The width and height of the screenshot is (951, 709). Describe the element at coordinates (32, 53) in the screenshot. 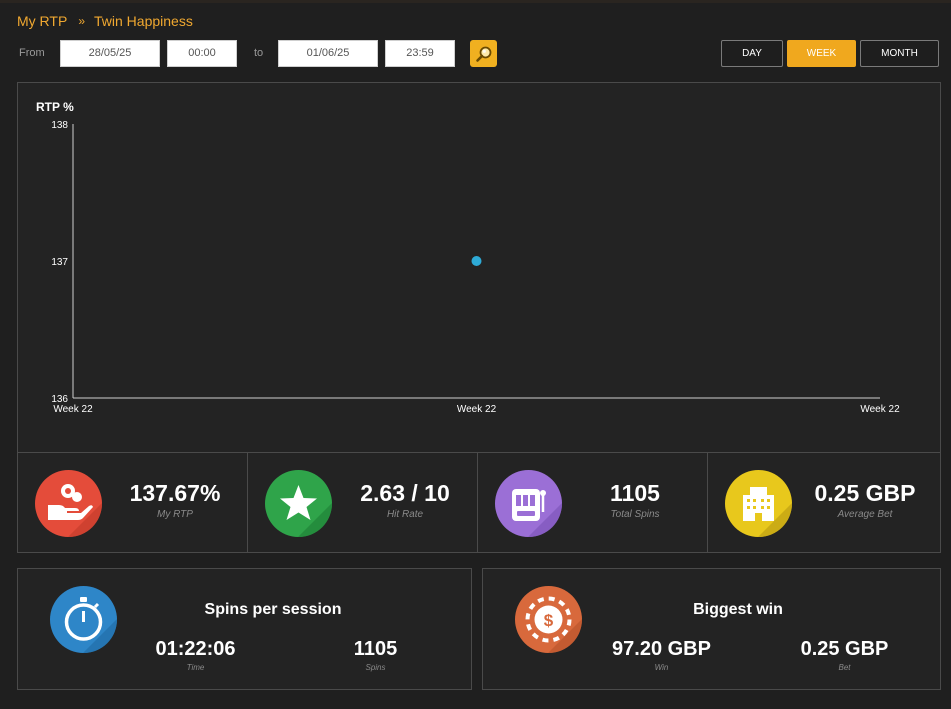

I see `from-label: From` at that location.